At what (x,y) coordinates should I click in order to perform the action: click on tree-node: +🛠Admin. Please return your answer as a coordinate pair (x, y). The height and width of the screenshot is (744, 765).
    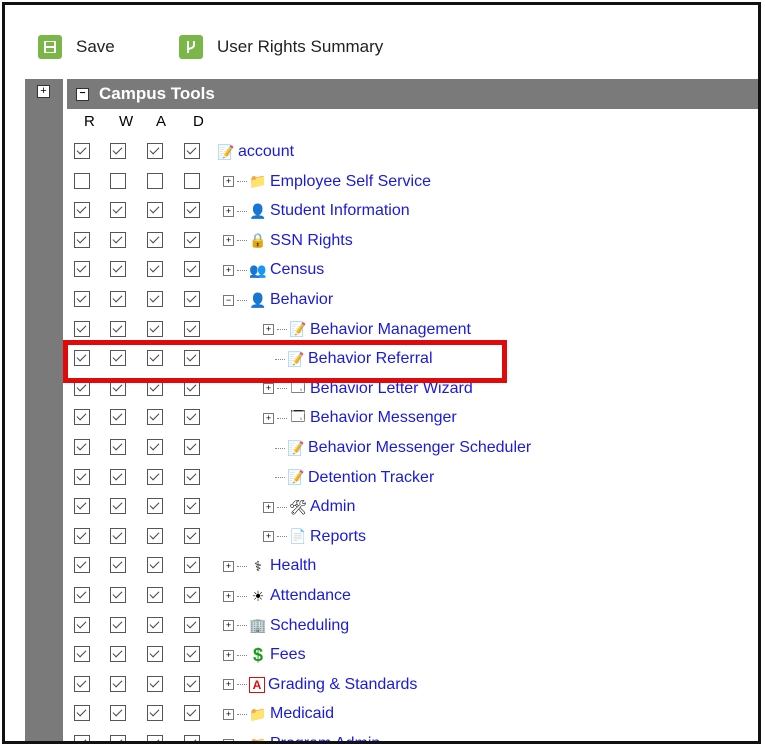
    Looking at the image, I should click on (309, 507).